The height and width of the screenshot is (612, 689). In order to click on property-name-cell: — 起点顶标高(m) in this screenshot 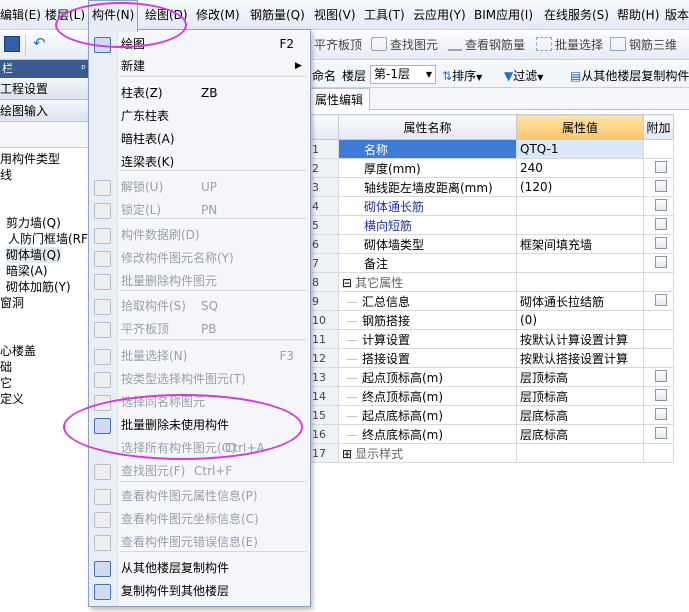, I will do `click(427, 377)`.